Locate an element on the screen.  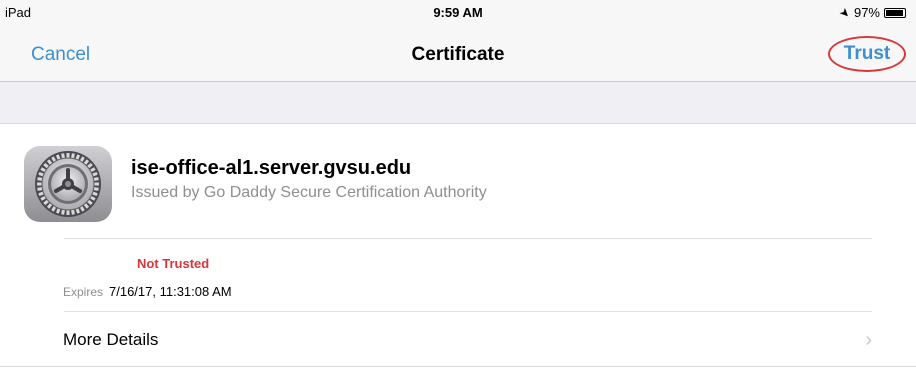
status-indicators: ➤ 97% is located at coordinates (871, 12).